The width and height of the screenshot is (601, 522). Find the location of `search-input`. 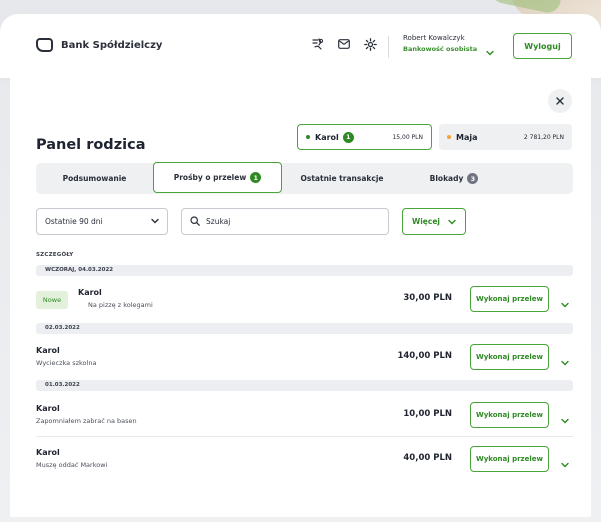

search-input is located at coordinates (286, 221).